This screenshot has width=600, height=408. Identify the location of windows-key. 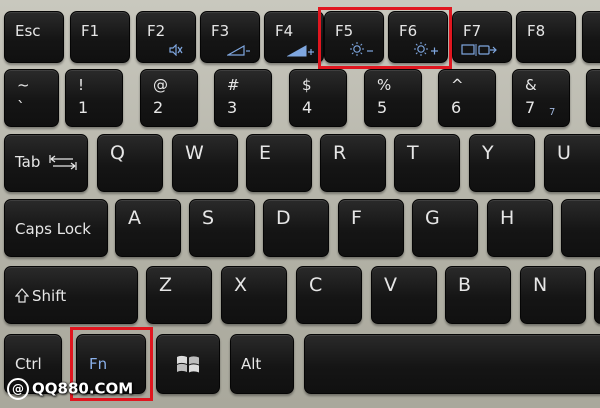
(188, 364).